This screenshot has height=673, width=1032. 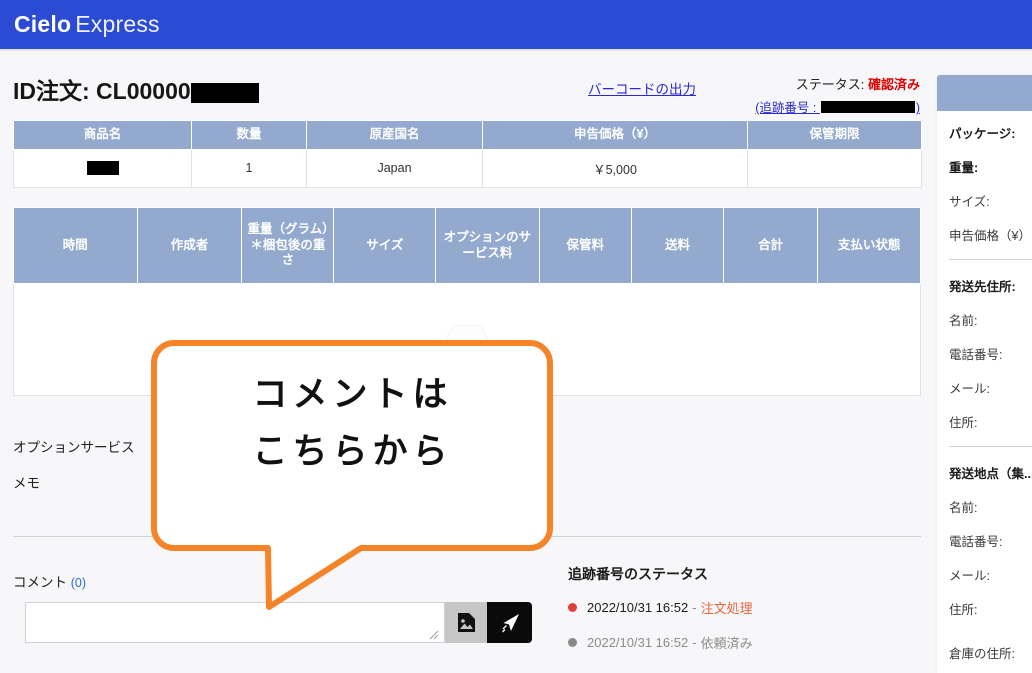 I want to click on image-attachment-icon, so click(x=466, y=622).